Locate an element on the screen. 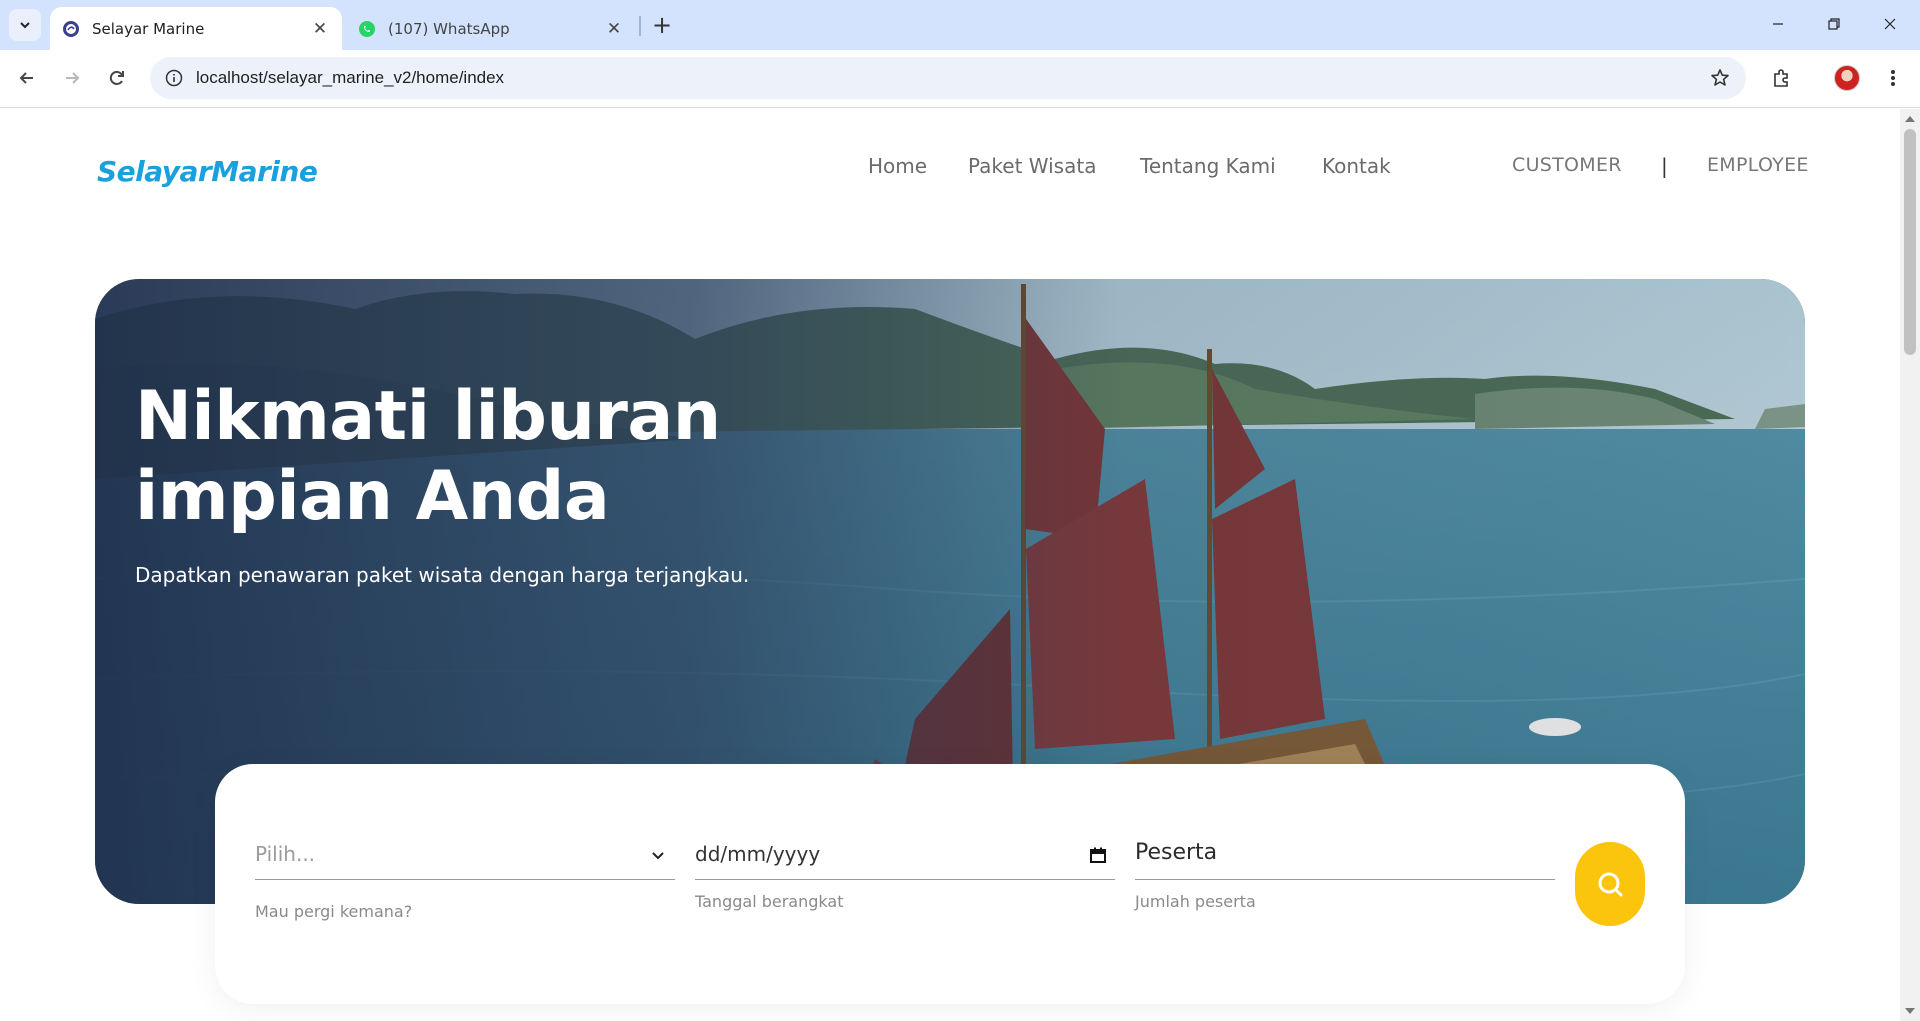  tab-whatsapp: (107) WhatsApp ✕ is located at coordinates (491, 28).